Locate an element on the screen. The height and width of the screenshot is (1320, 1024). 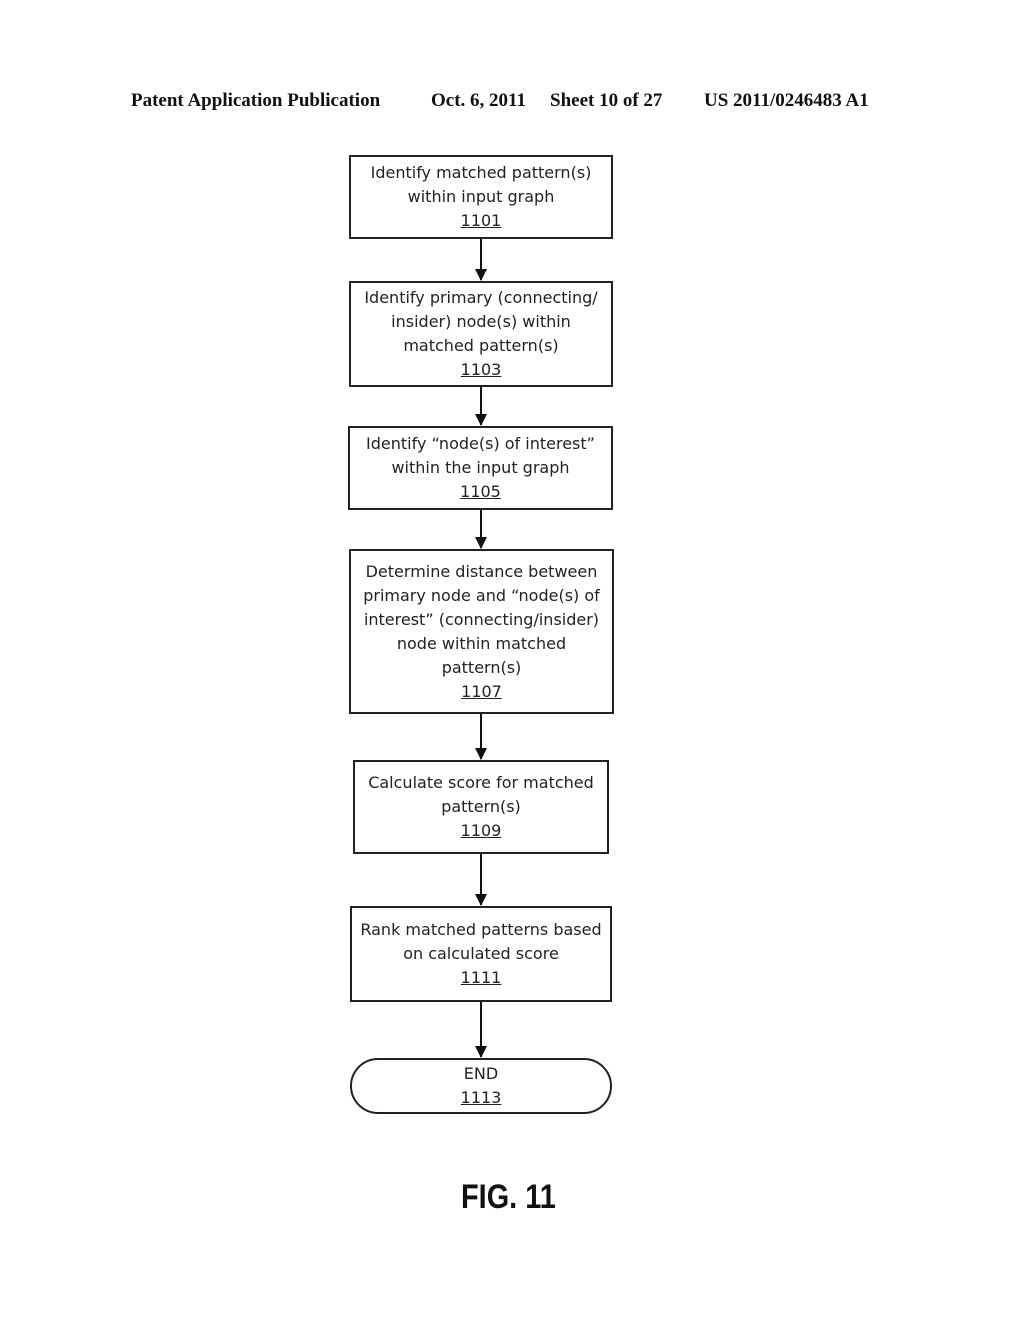
step-reference: 1109 is located at coordinates (481, 830).